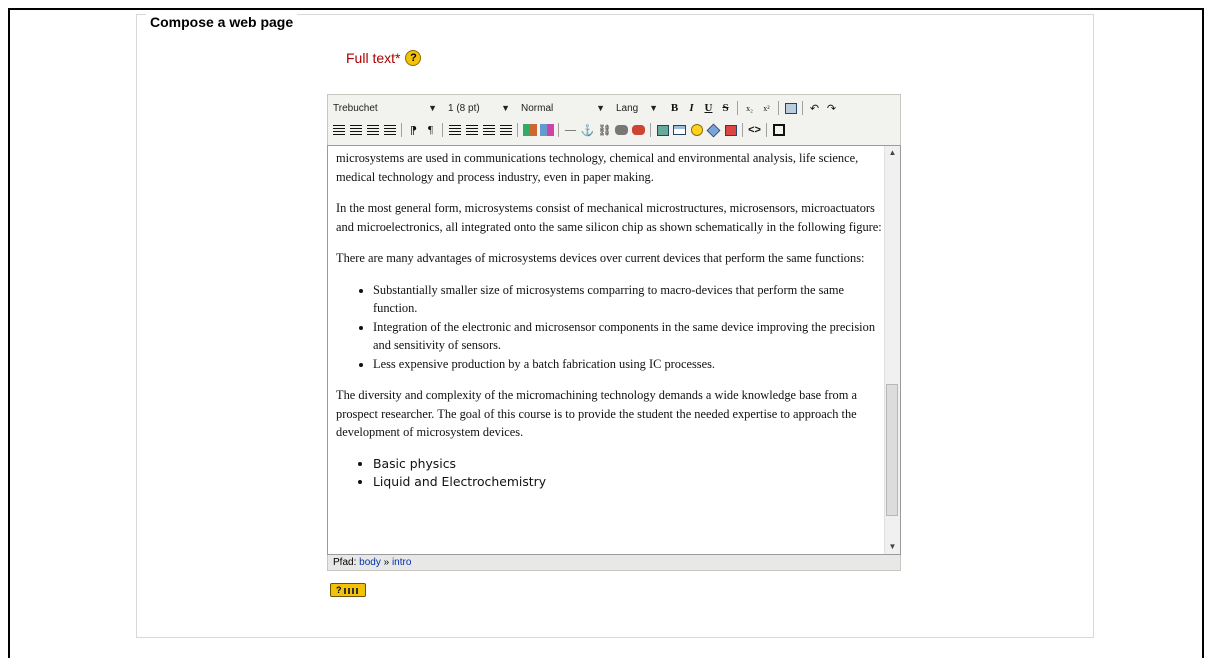 This screenshot has height=658, width=1214. Describe the element at coordinates (385, 108) in the screenshot. I see `font-family-select: Trebuchet ▼` at that location.